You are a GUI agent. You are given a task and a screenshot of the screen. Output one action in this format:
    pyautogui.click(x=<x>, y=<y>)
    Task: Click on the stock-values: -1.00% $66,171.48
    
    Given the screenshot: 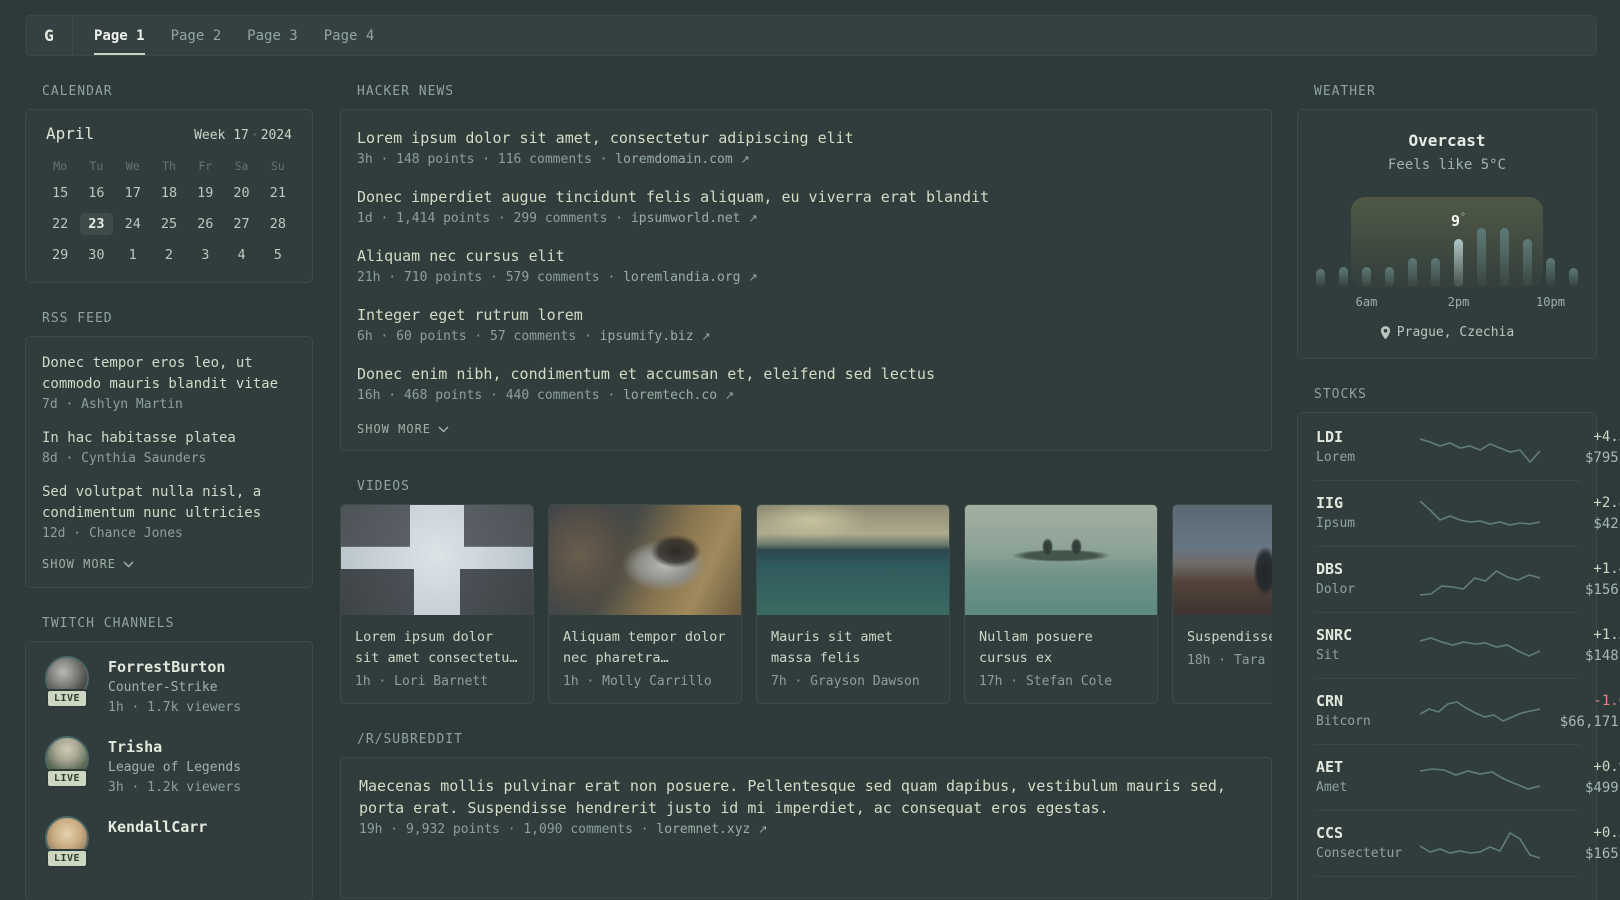 What is the action you would take?
    pyautogui.click(x=1580, y=711)
    